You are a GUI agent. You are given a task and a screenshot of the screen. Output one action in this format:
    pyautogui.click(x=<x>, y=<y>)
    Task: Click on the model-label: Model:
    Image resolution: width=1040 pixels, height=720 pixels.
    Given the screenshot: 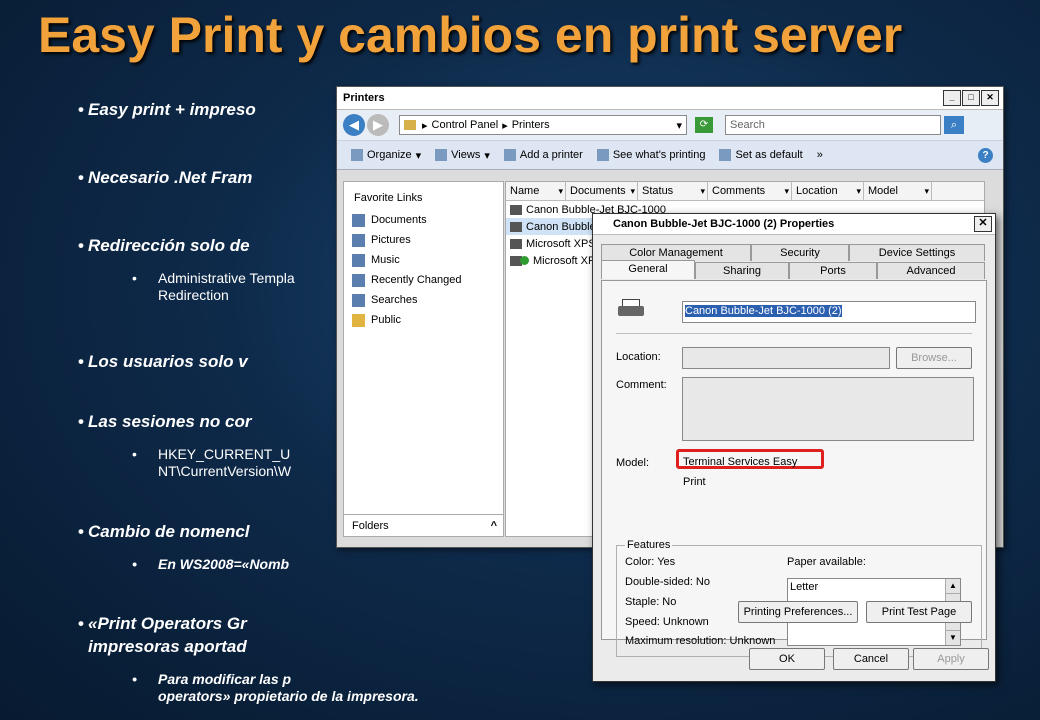 What is the action you would take?
    pyautogui.click(x=633, y=463)
    